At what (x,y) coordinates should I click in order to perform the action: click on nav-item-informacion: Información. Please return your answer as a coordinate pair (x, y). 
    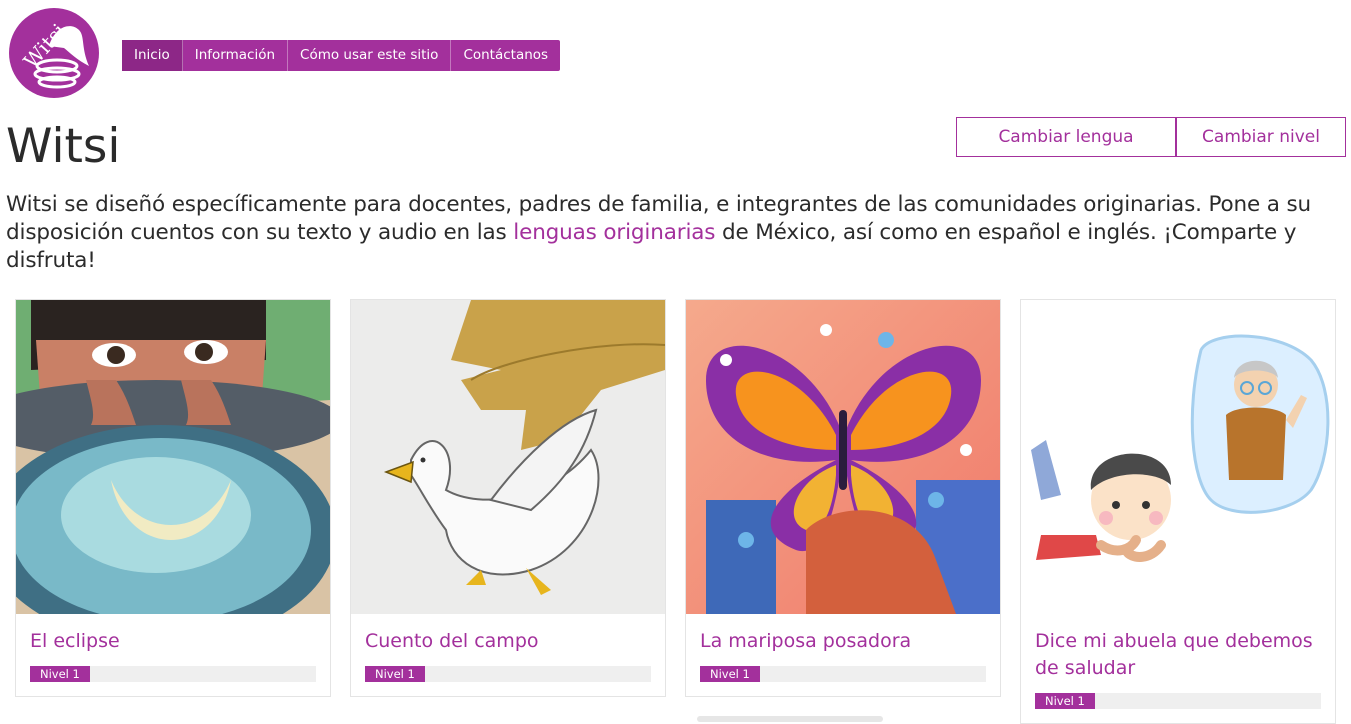
    Looking at the image, I should click on (236, 55).